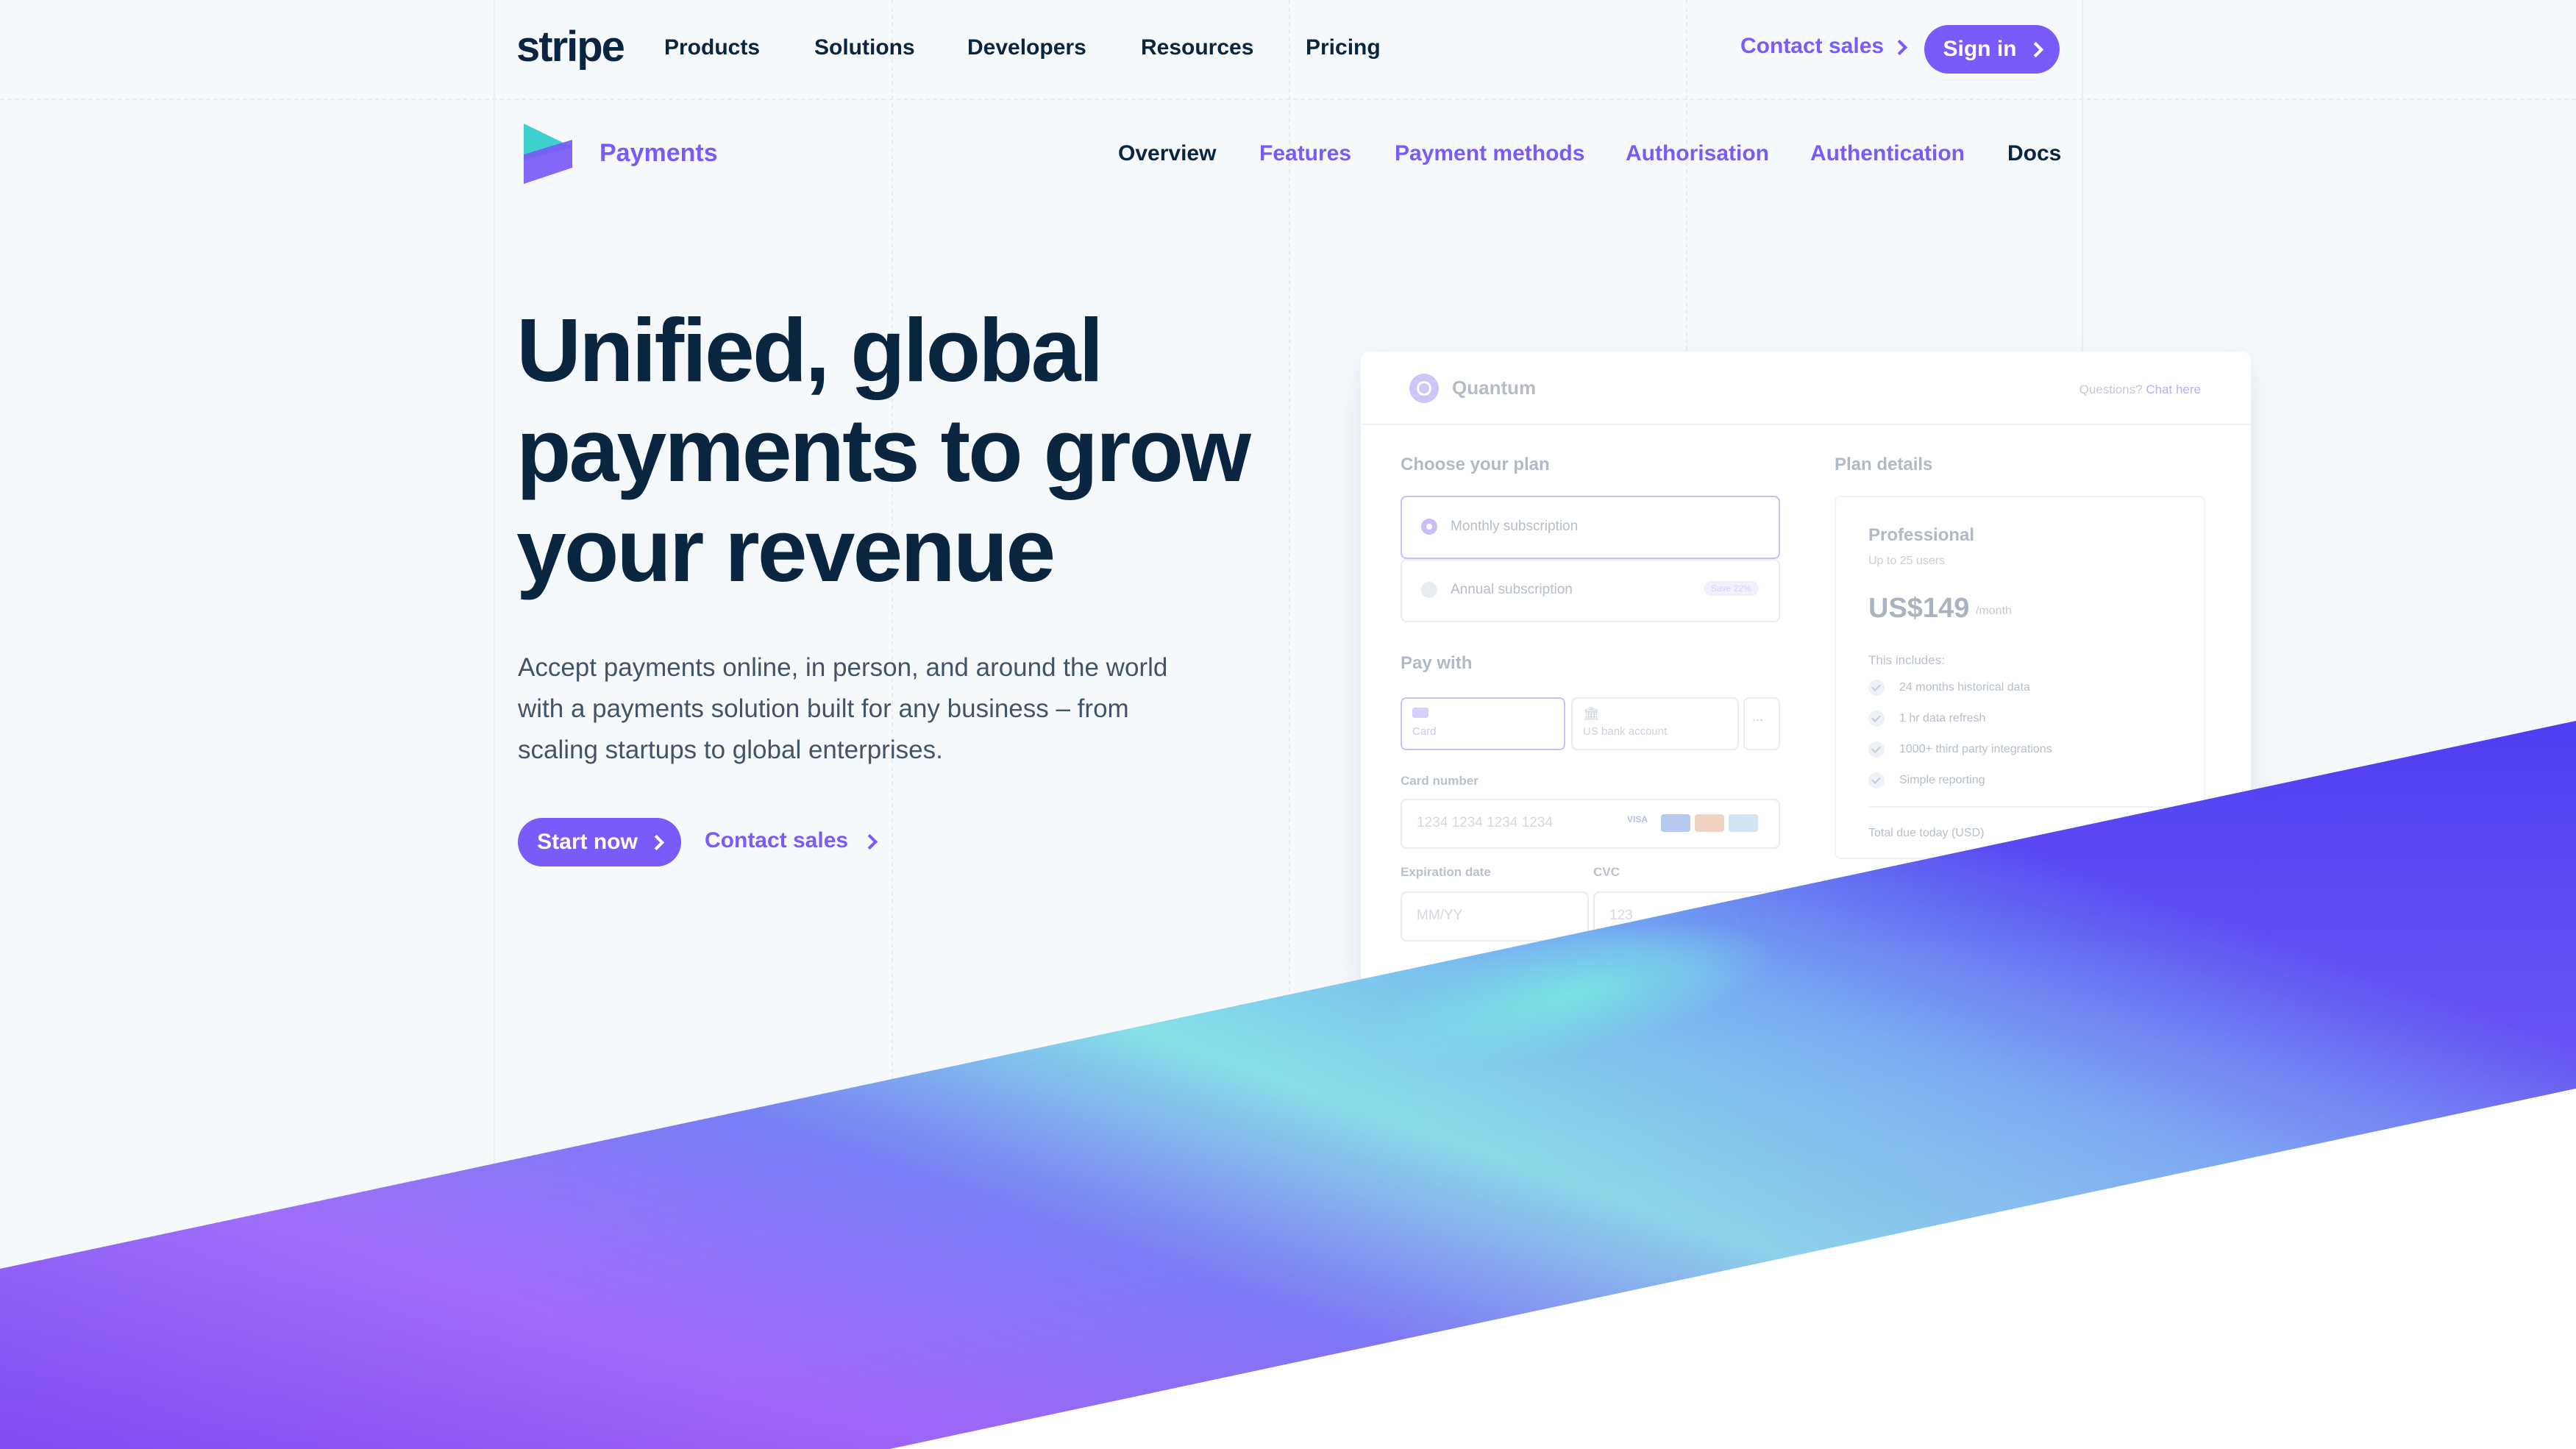 This screenshot has height=1449, width=2576. I want to click on checkout-header: Quantum Questions? Chat here, so click(1806, 388).